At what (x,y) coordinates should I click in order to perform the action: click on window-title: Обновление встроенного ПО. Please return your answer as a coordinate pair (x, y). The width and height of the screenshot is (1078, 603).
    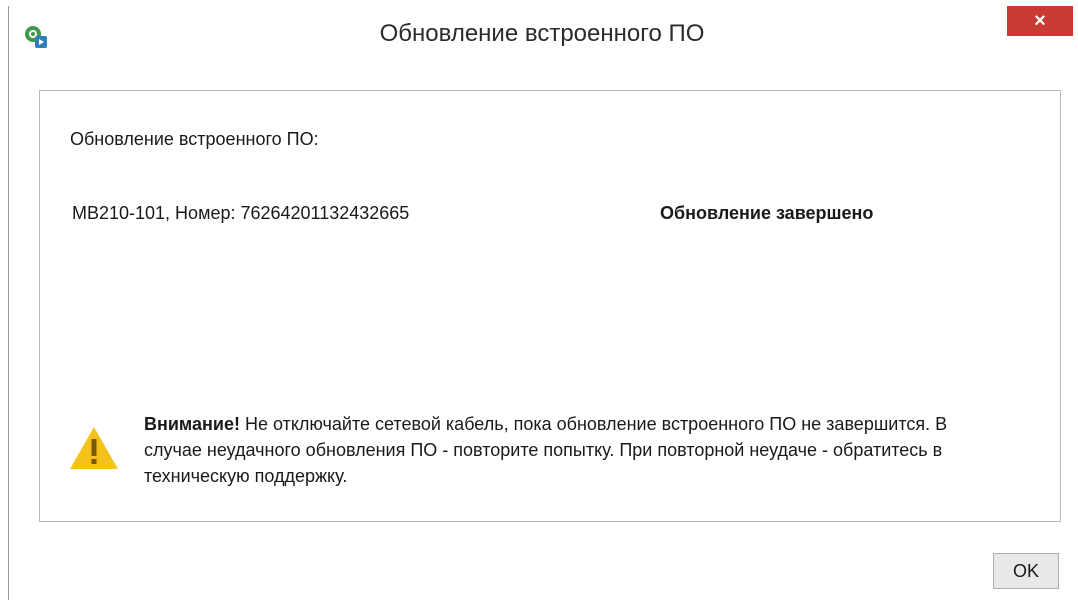
    Looking at the image, I should click on (542, 33).